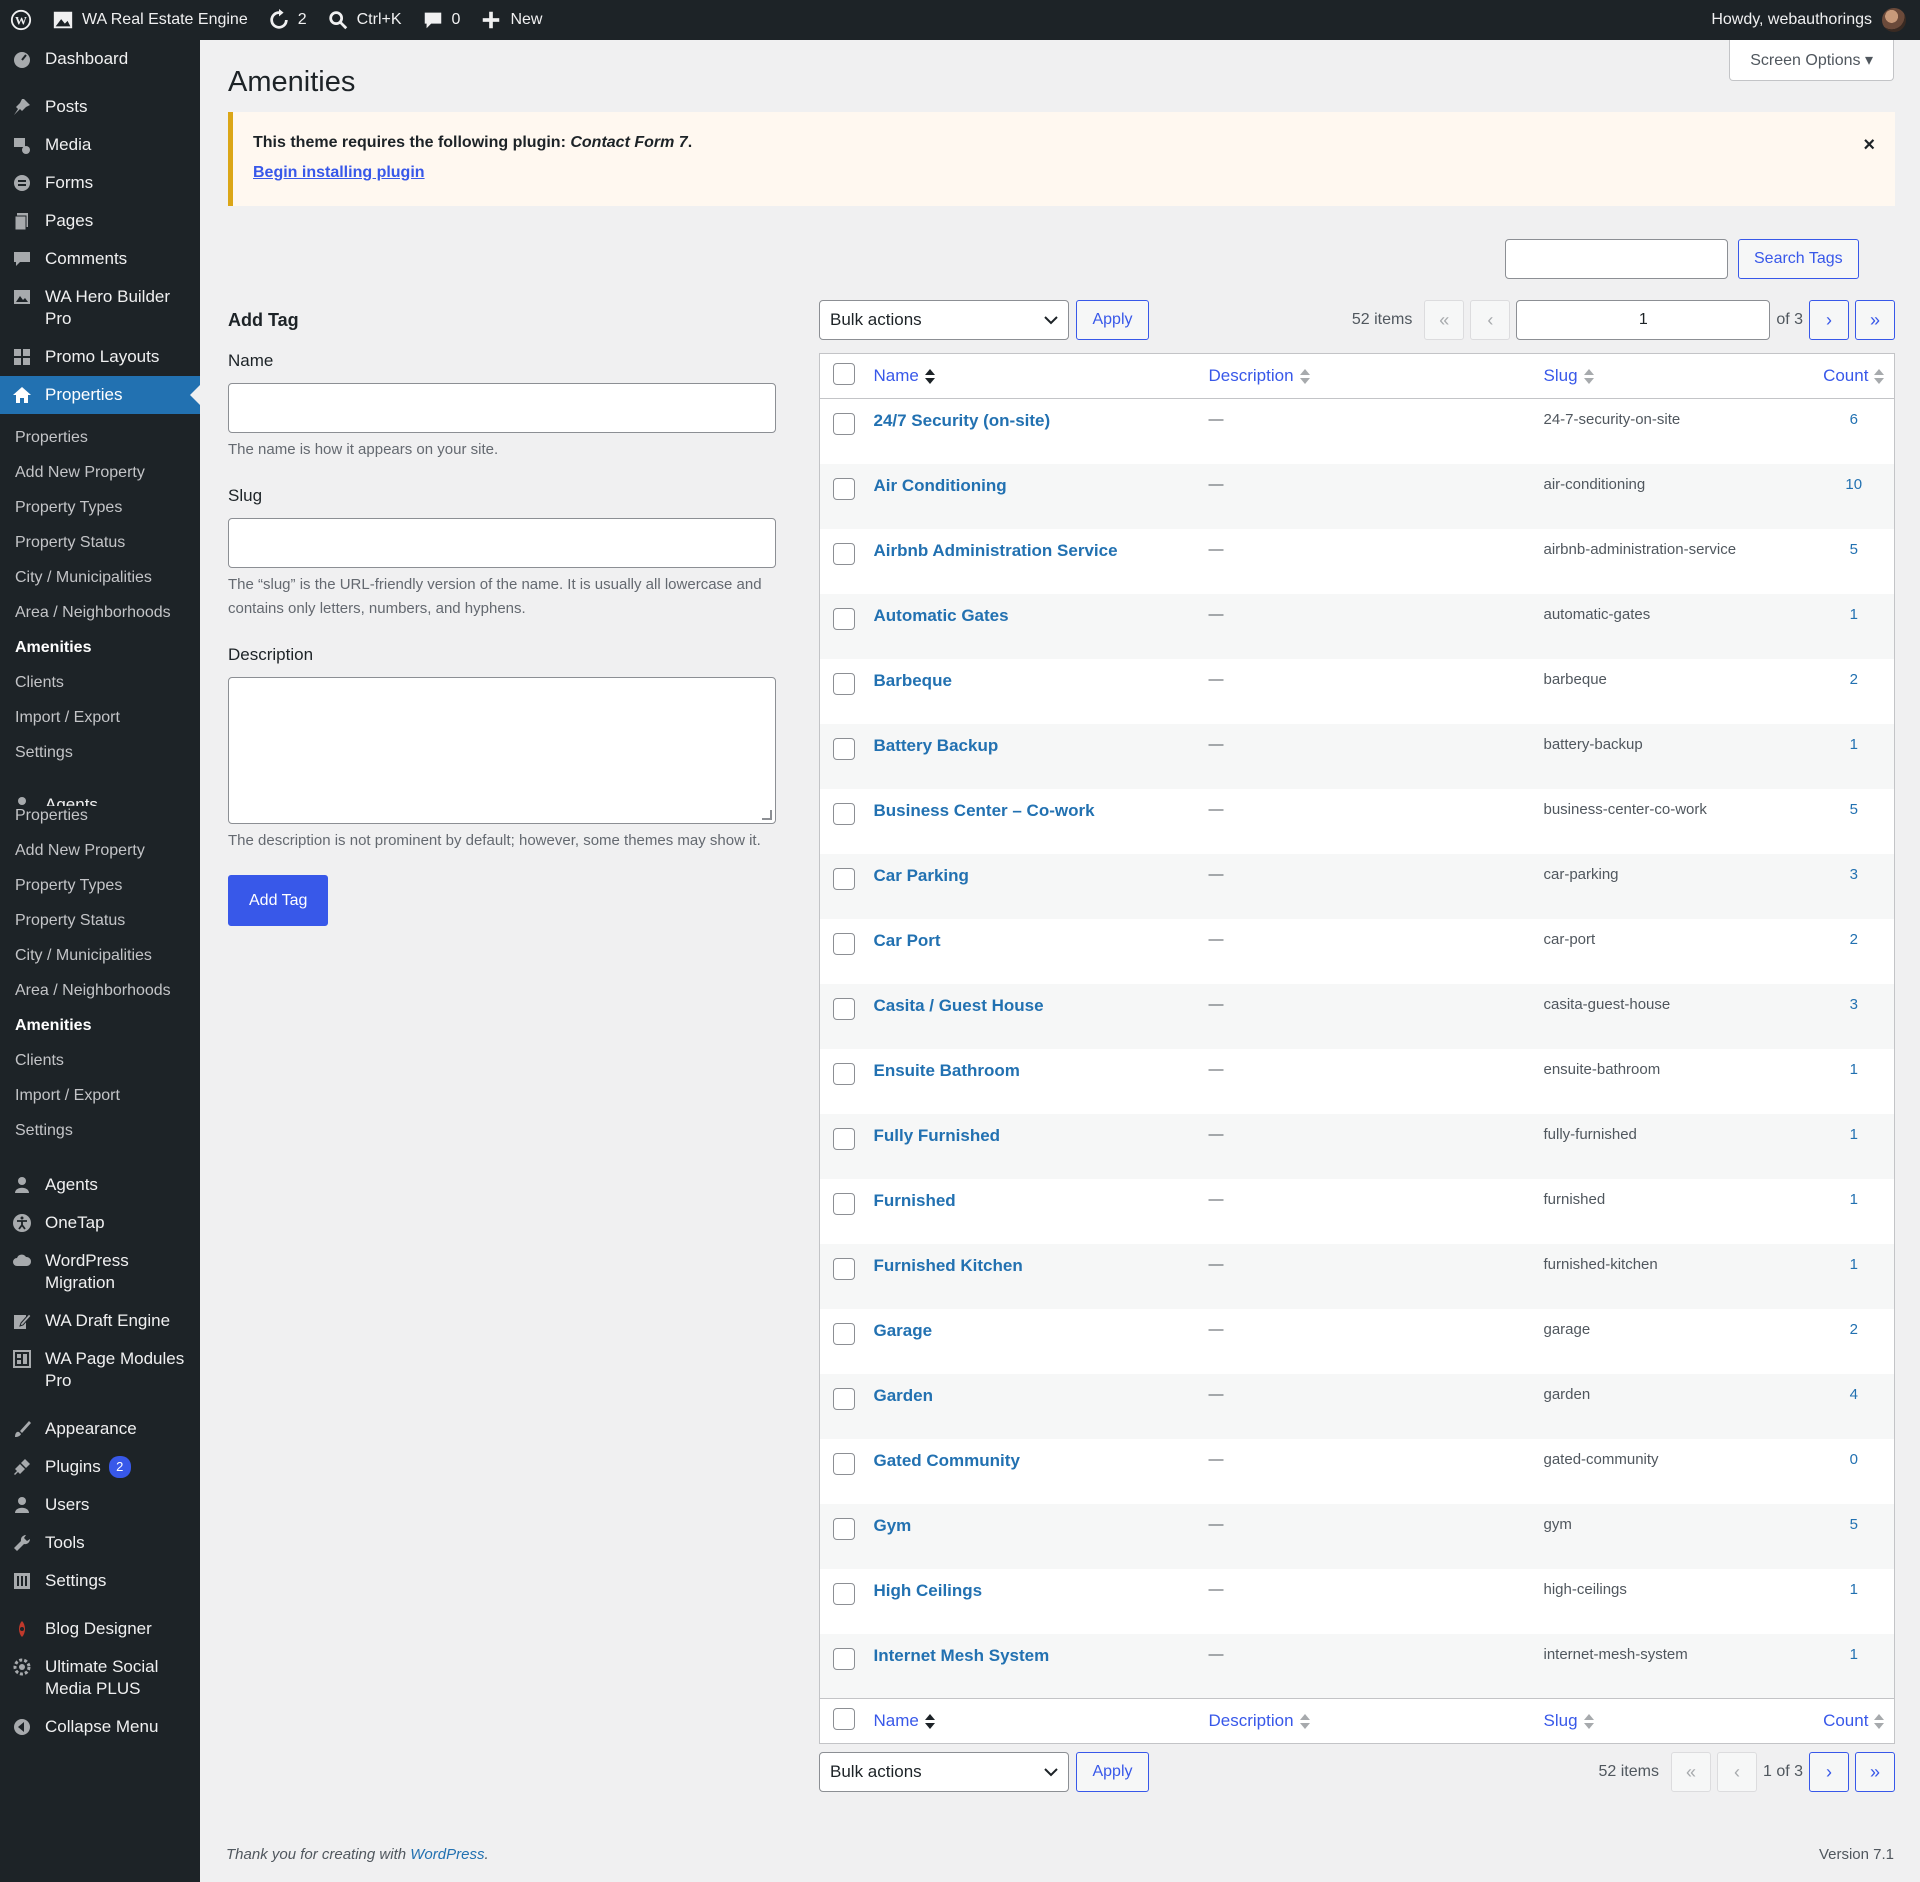 This screenshot has height=1882, width=1920. Describe the element at coordinates (511, 20) in the screenshot. I see `new-content-menu: New` at that location.